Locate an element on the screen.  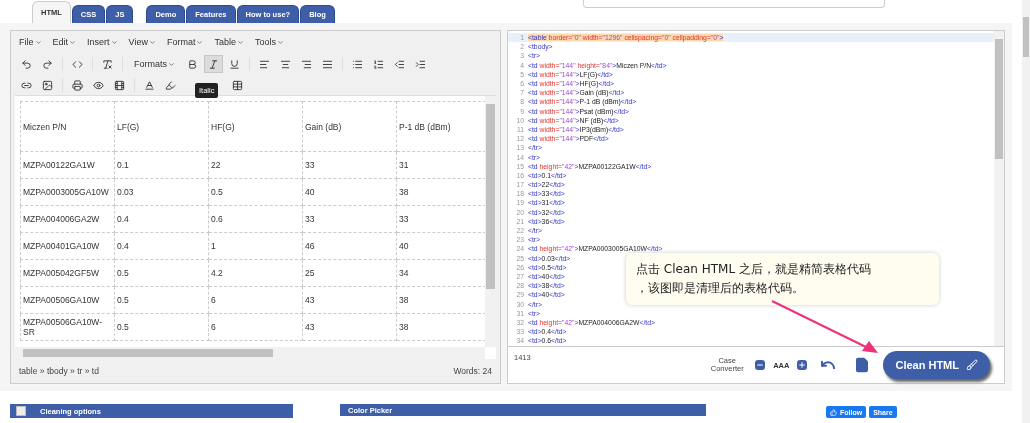
table-icon is located at coordinates (237, 85).